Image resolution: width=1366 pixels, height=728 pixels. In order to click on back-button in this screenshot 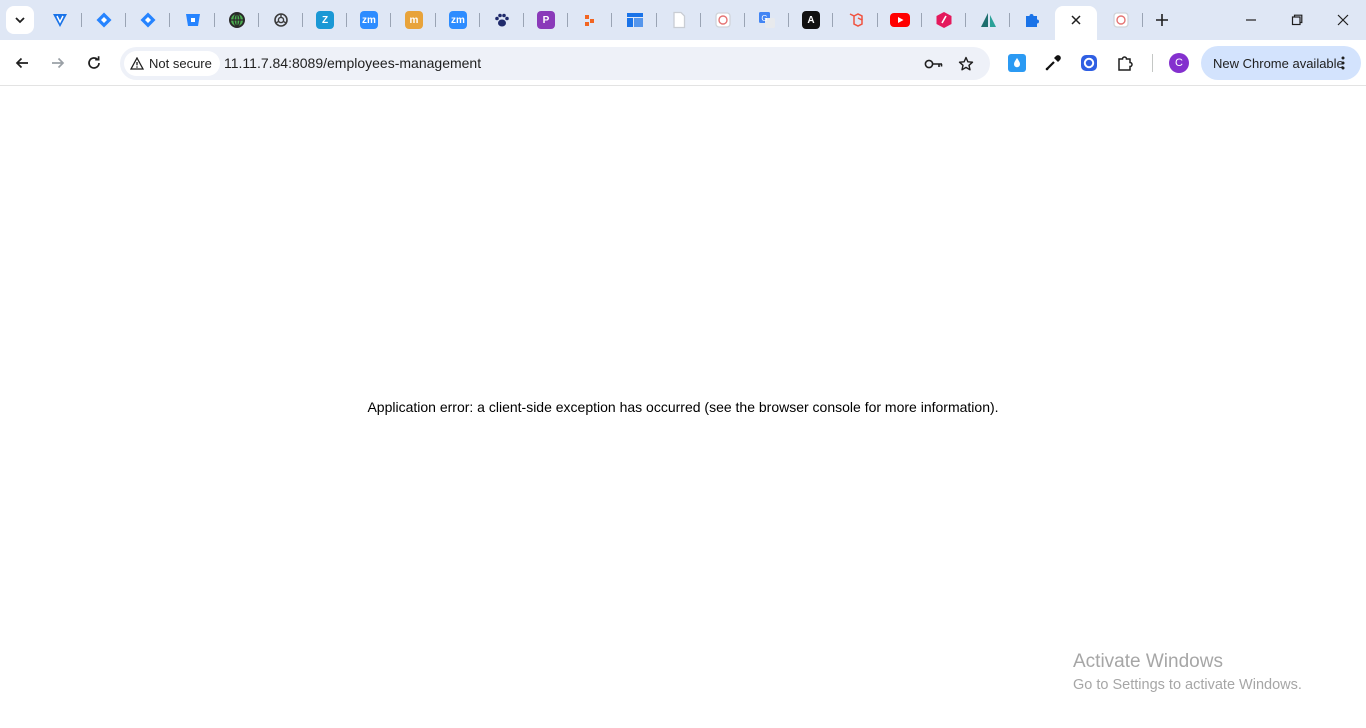, I will do `click(22, 63)`.